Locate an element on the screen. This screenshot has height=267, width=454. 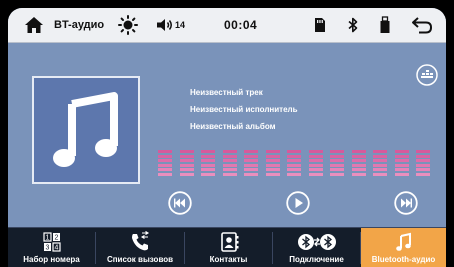
svg-text: 4 is located at coordinates (56, 248).